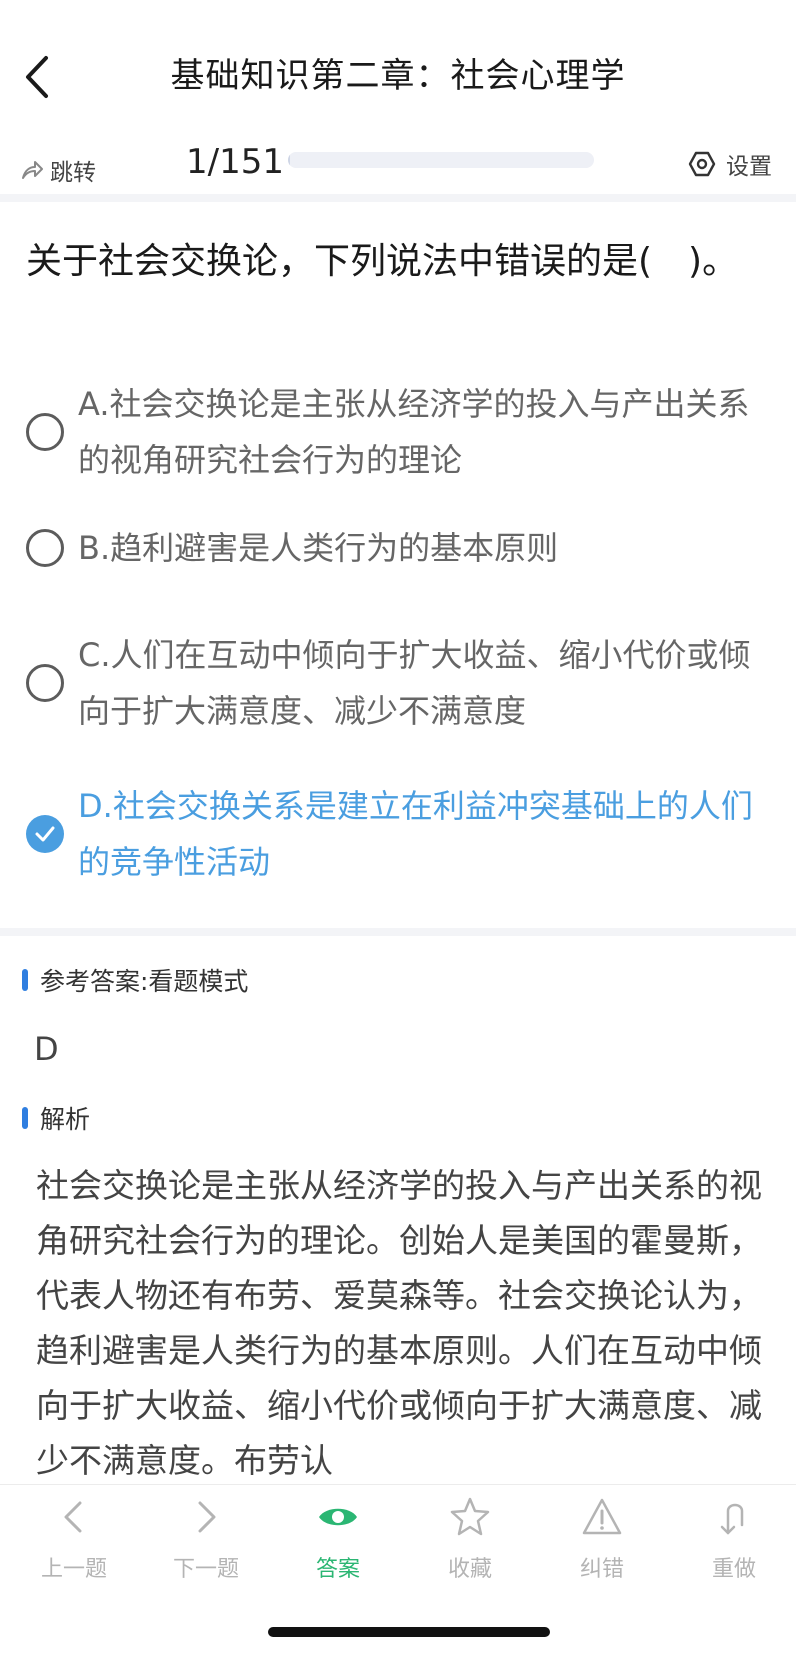 Image resolution: width=796 pixels, height=1655 pixels. What do you see at coordinates (382, 261) in the screenshot?
I see `question-text: 关于社会交换论，下列说法中错误的是( )。` at bounding box center [382, 261].